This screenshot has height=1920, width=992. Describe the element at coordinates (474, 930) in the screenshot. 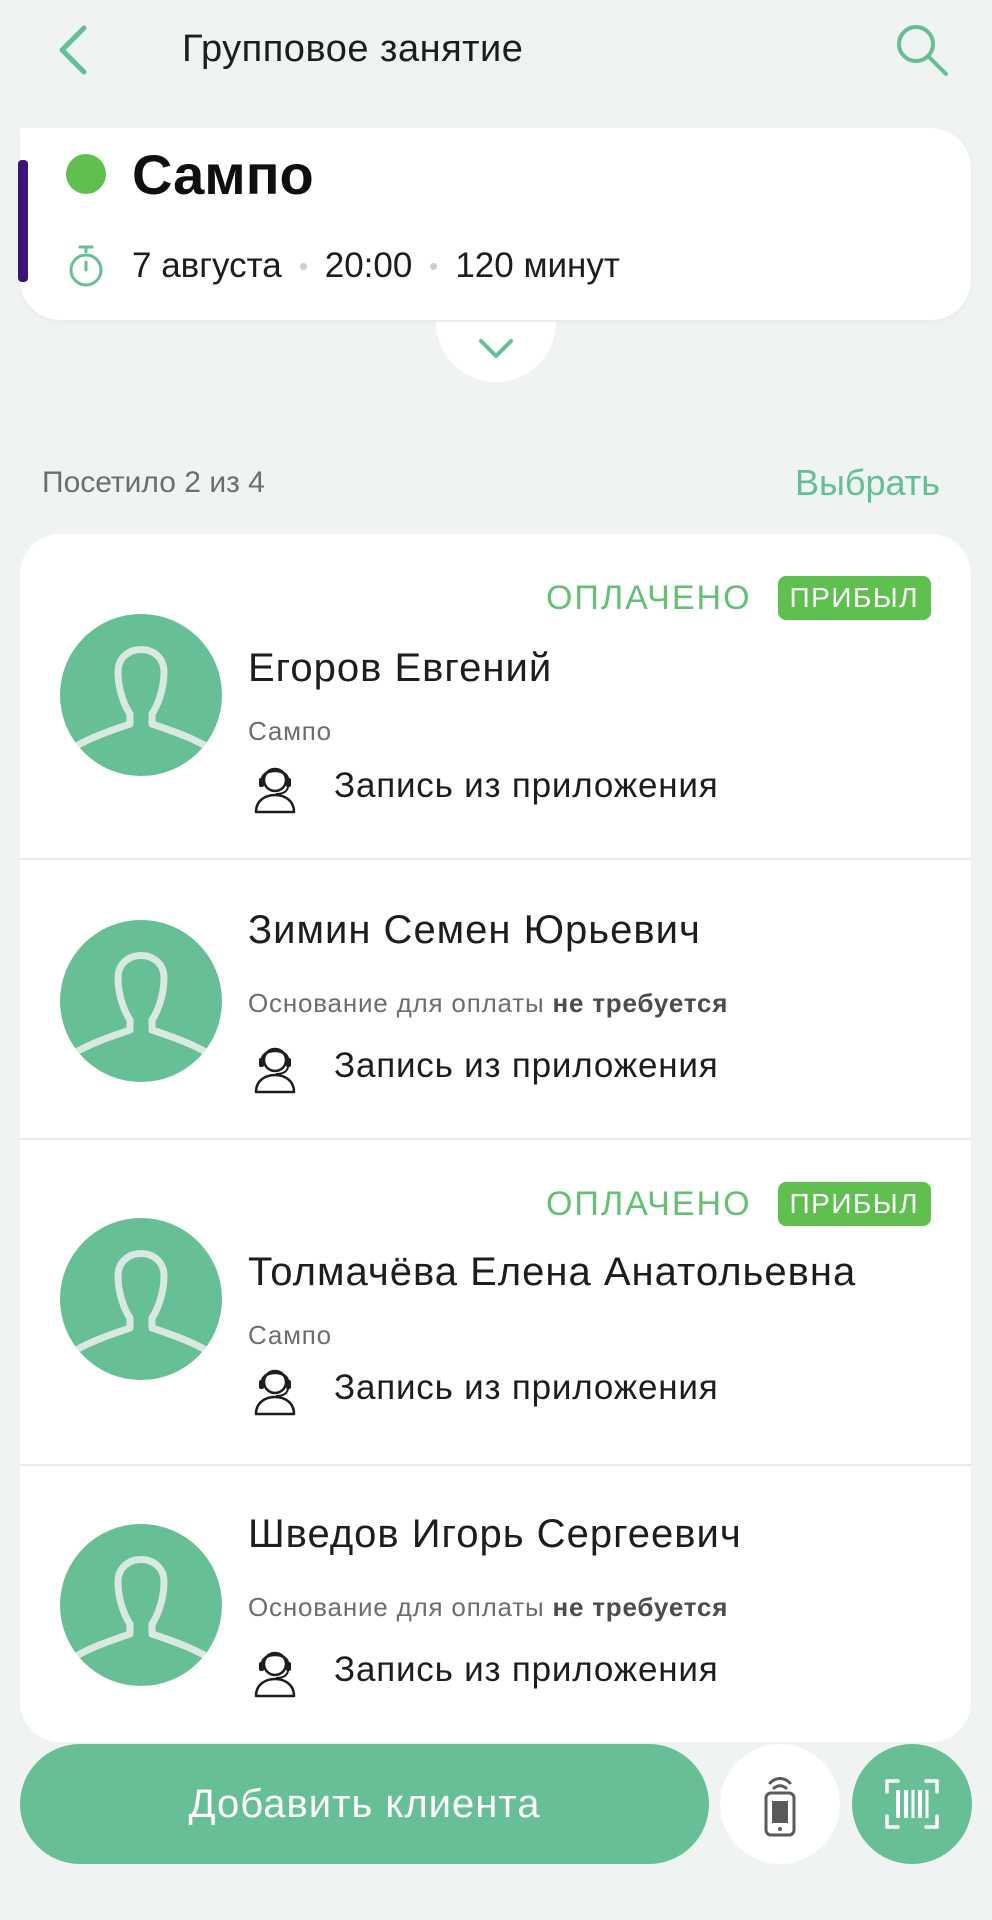

I see `client-name: Зимин Семен Юрьевич` at that location.